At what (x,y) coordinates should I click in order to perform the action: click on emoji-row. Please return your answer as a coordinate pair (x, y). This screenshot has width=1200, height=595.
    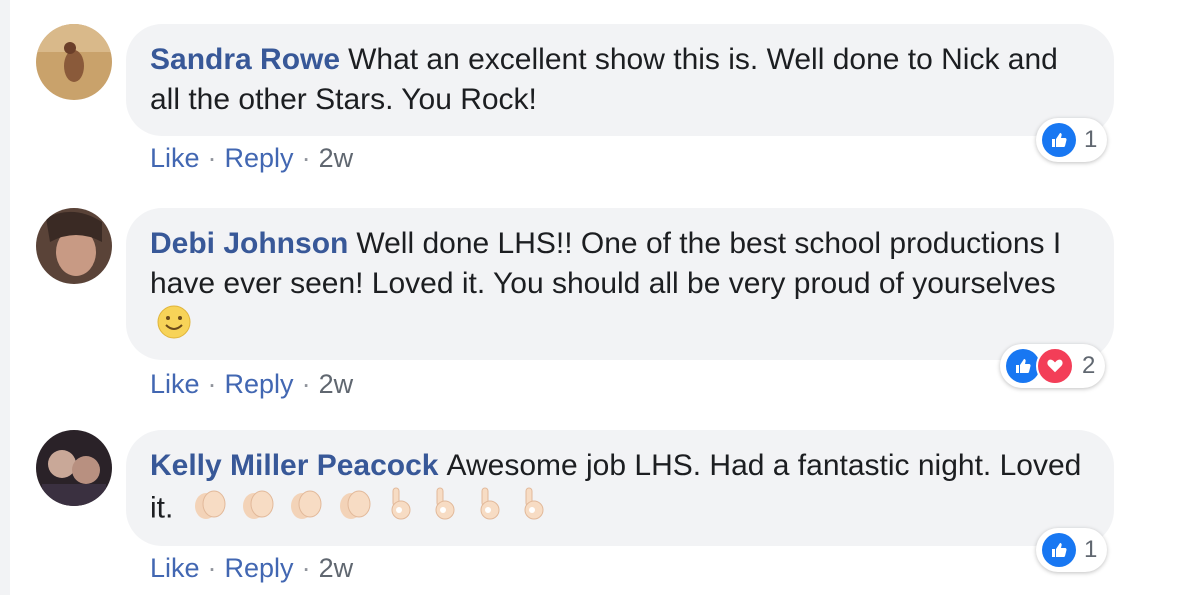
    Looking at the image, I should click on (371, 505).